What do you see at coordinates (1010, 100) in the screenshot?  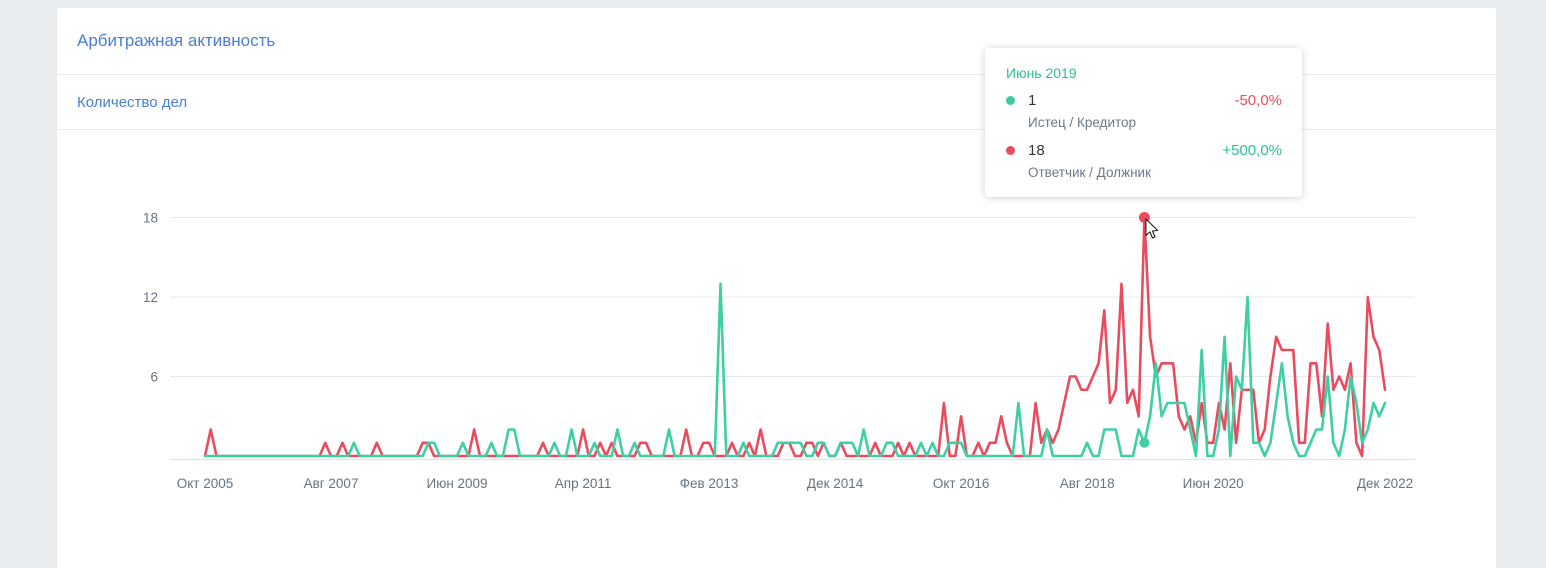 I see `plaintiff-series-dot` at bounding box center [1010, 100].